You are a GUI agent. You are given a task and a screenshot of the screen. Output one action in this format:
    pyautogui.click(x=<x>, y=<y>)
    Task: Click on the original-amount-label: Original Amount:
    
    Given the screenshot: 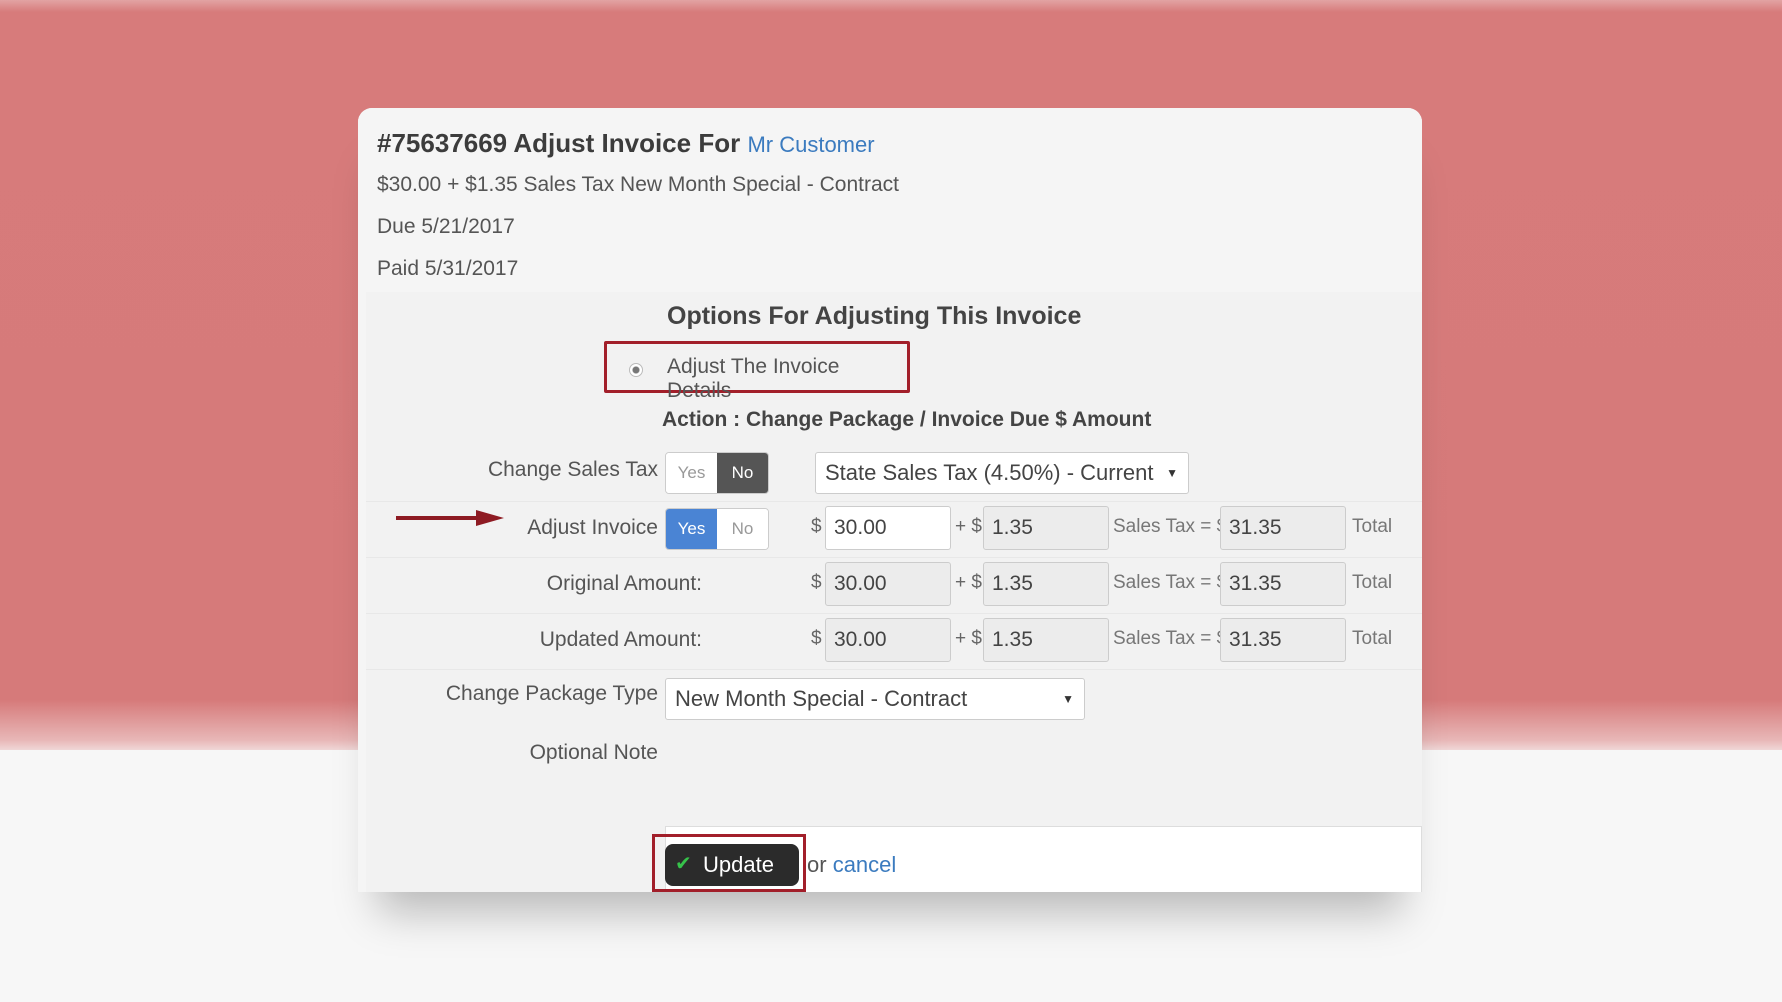 What is the action you would take?
    pyautogui.click(x=624, y=583)
    